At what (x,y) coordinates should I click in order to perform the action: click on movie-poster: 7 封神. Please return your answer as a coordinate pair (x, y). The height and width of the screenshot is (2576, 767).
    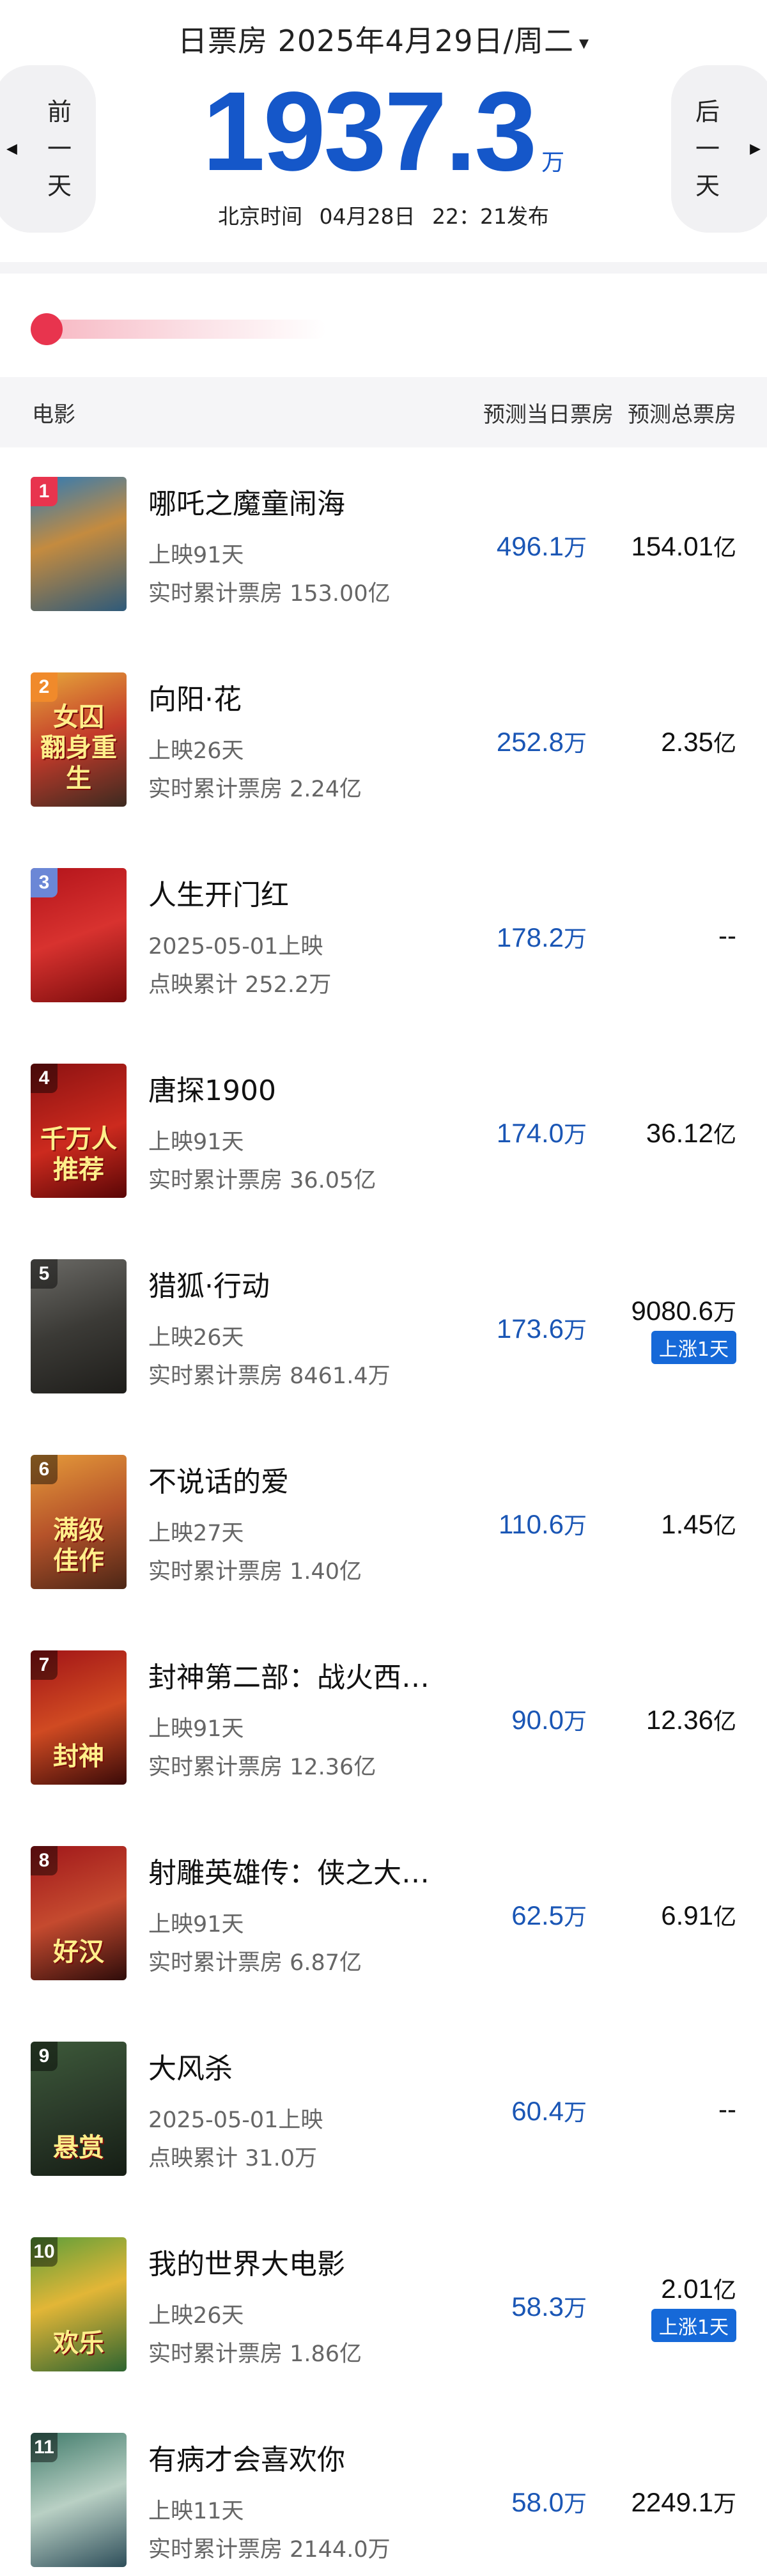
    Looking at the image, I should click on (79, 1718).